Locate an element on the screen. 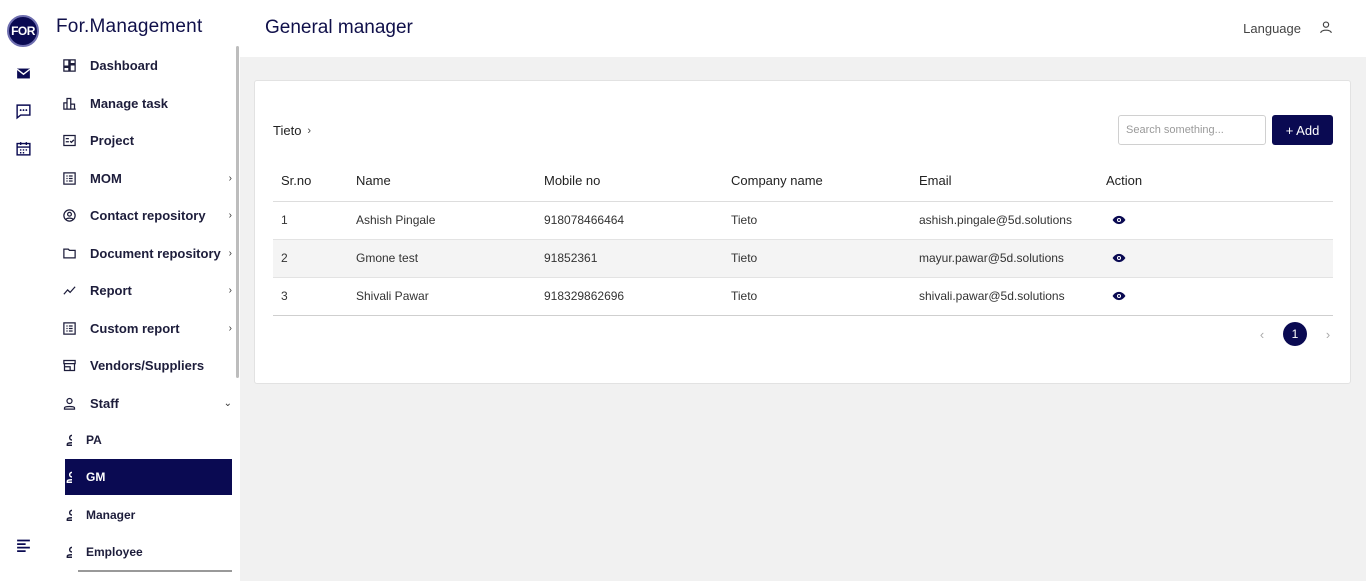  sidebar-item-staff: Staff ⌄ is located at coordinates (141, 403).